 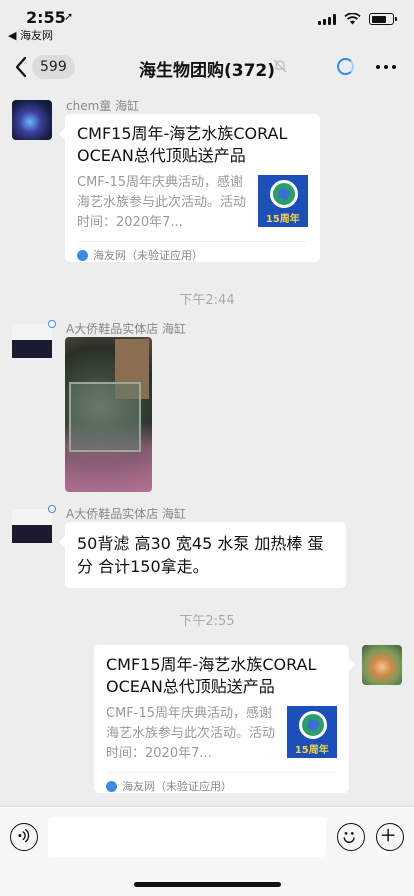 I want to click on aquarium-photo, so click(x=108, y=414).